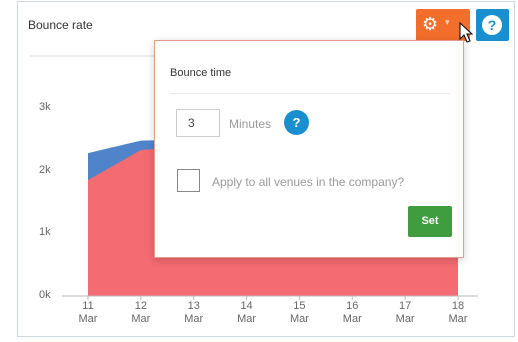  What do you see at coordinates (45, 169) in the screenshot?
I see `y-tick-label: 2k` at bounding box center [45, 169].